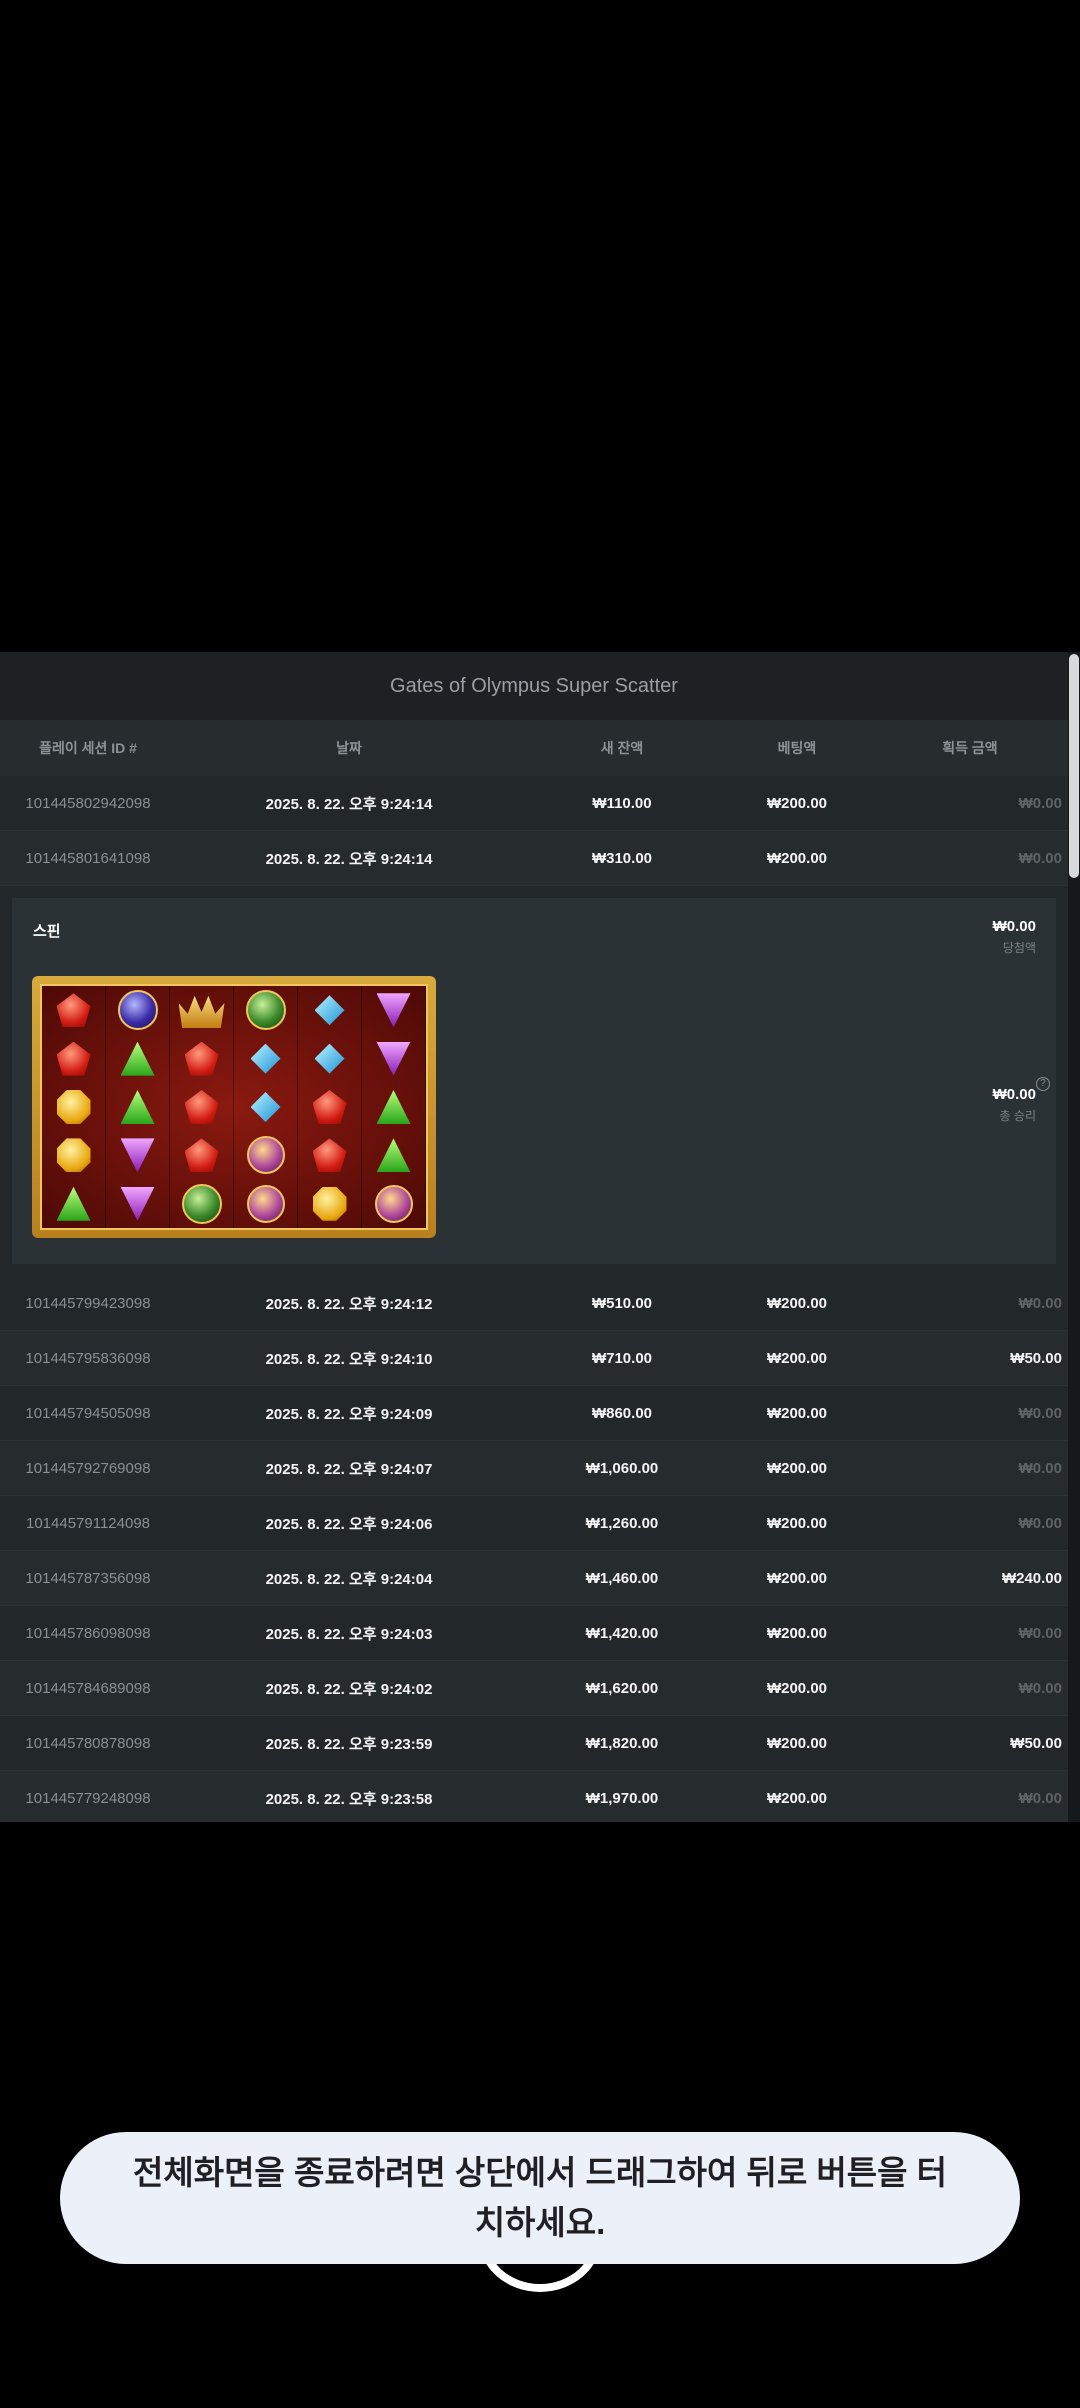 The image size is (1080, 2408). What do you see at coordinates (540, 2198) in the screenshot?
I see `fullscreen-exit-toast: 전체화면을 종료하려면 상단에서 드래그하여 뒤로 버튼을 터치하세요.` at bounding box center [540, 2198].